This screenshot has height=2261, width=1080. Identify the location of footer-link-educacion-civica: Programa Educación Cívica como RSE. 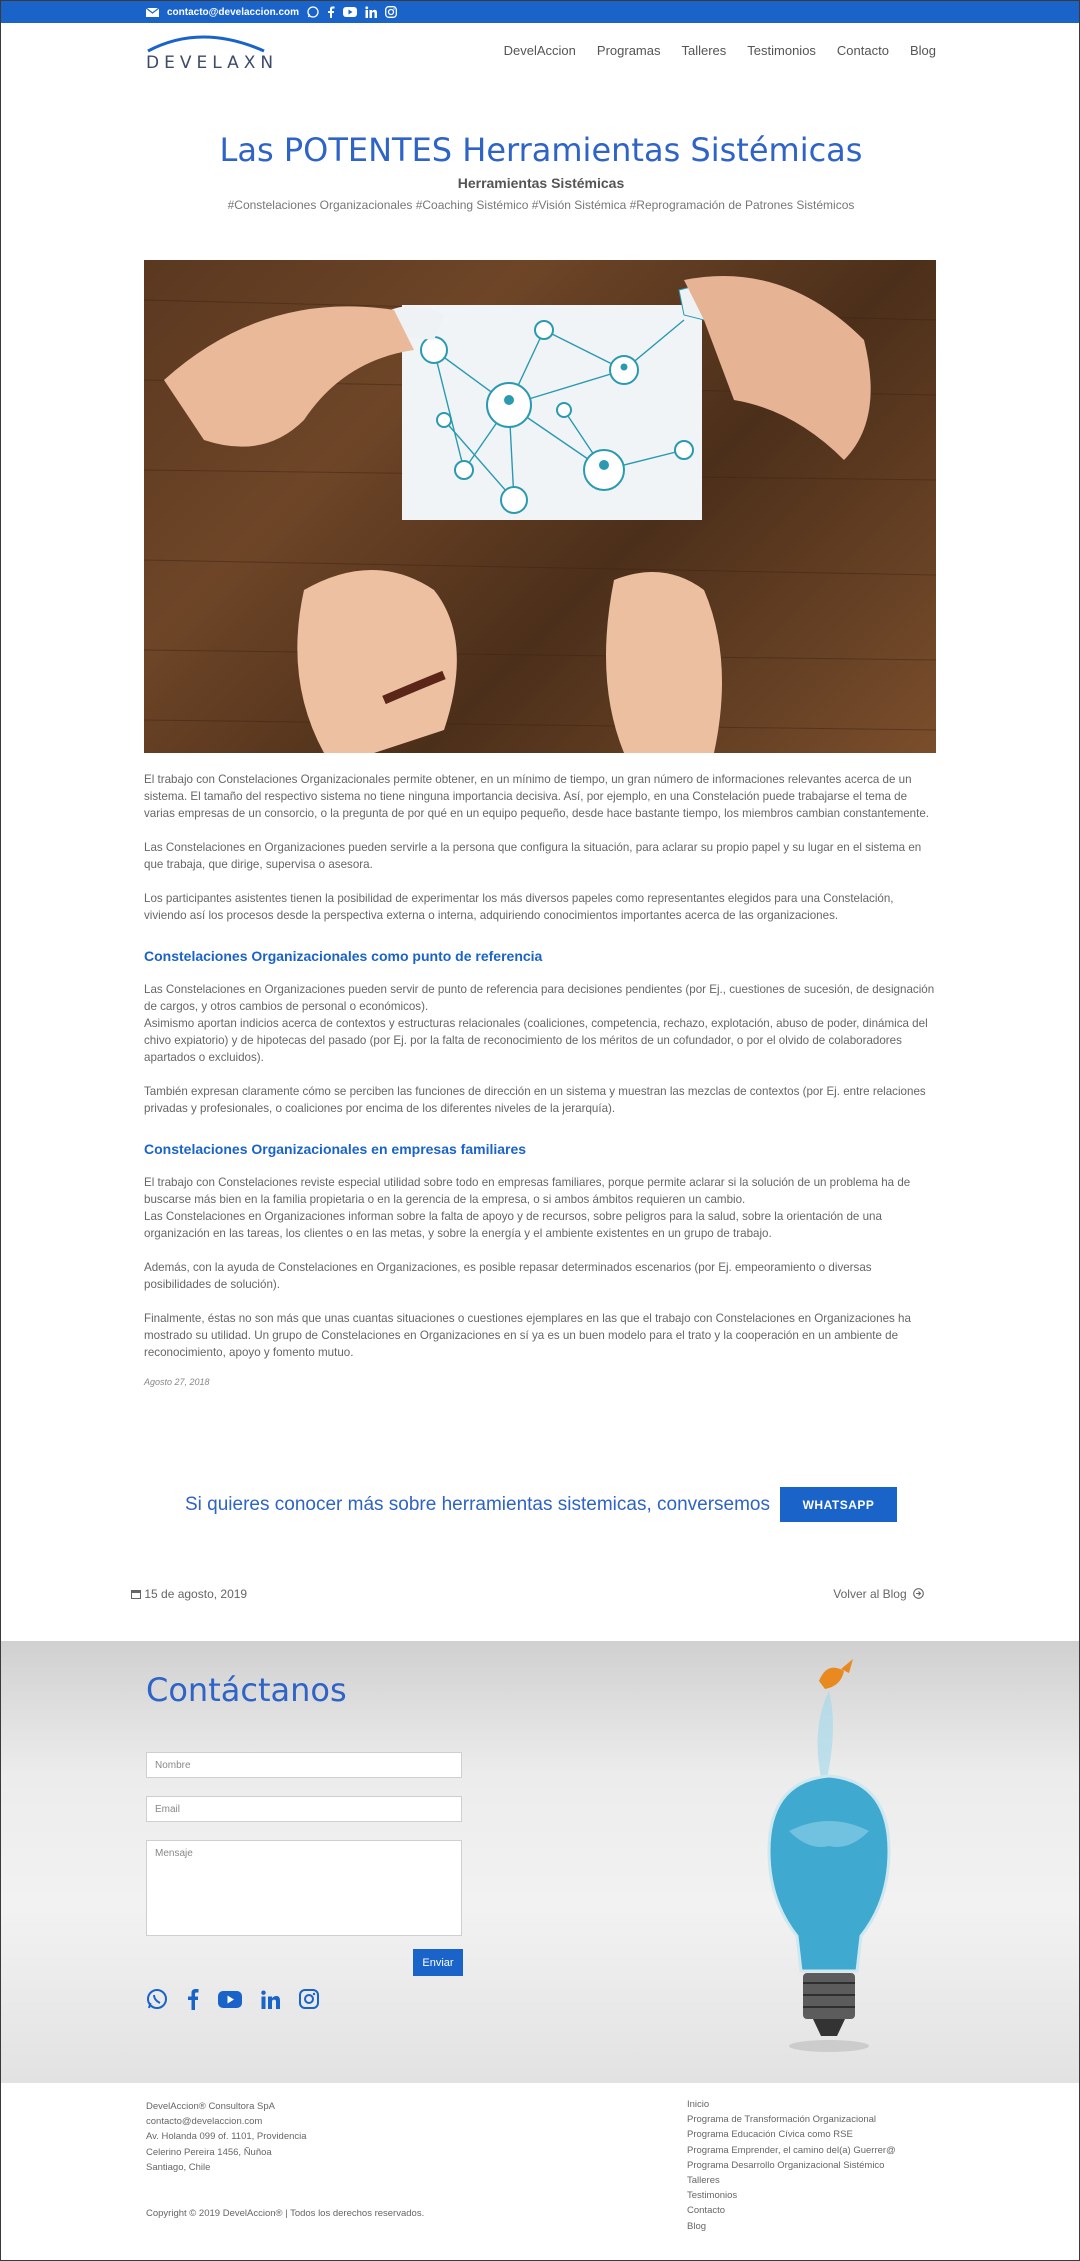
(791, 2134).